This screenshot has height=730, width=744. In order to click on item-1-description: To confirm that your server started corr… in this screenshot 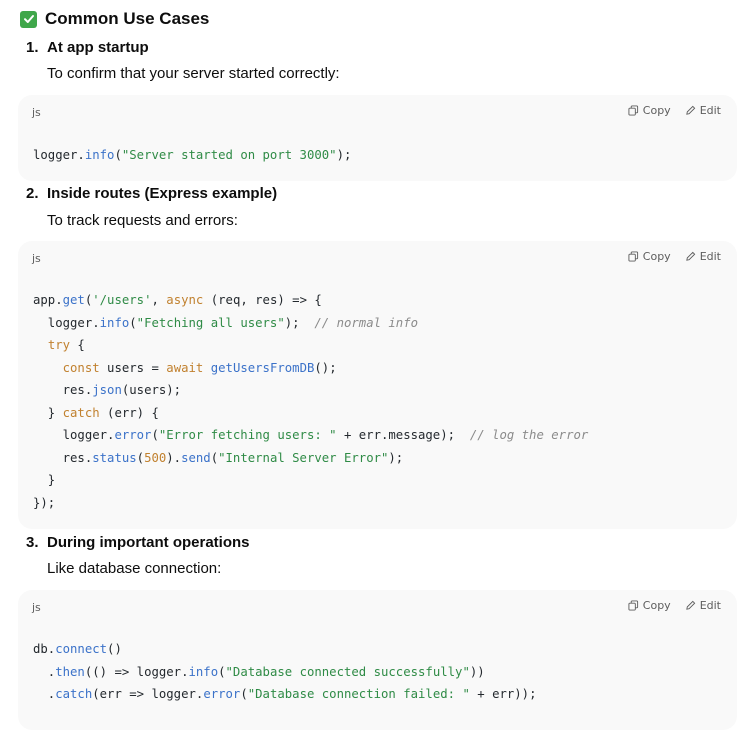, I will do `click(193, 73)`.